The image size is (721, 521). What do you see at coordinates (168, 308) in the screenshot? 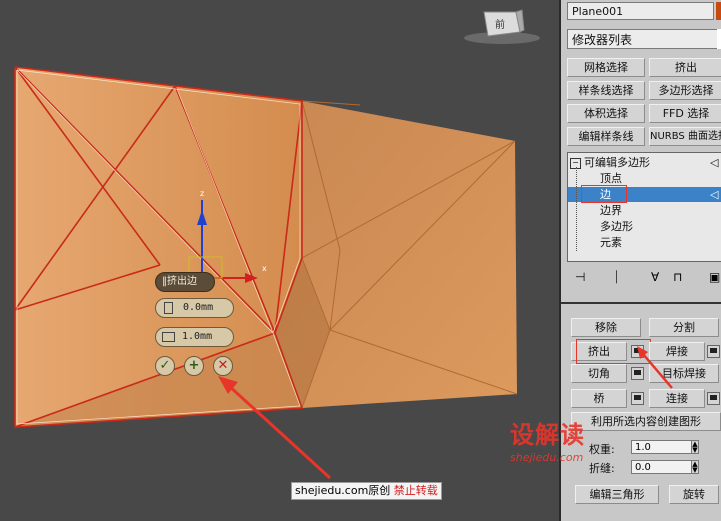
I see `caddy-height-icon` at bounding box center [168, 308].